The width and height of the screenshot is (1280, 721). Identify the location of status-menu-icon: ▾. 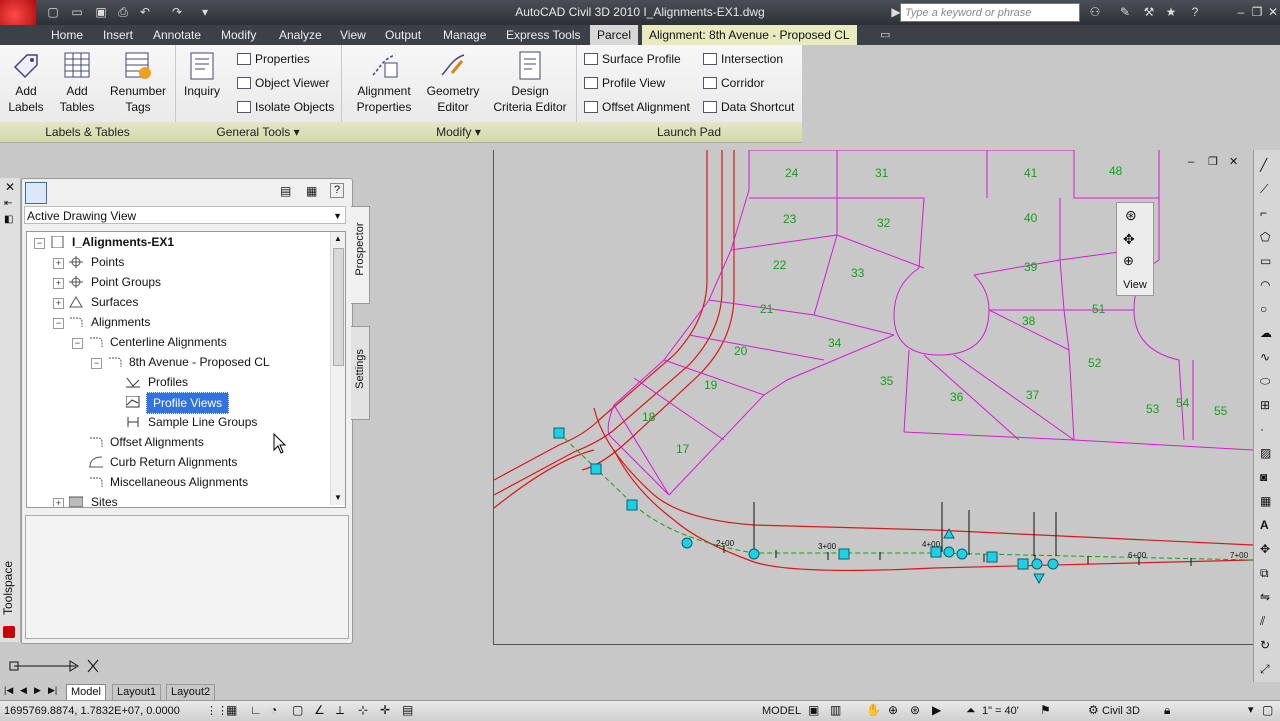
(1251, 709).